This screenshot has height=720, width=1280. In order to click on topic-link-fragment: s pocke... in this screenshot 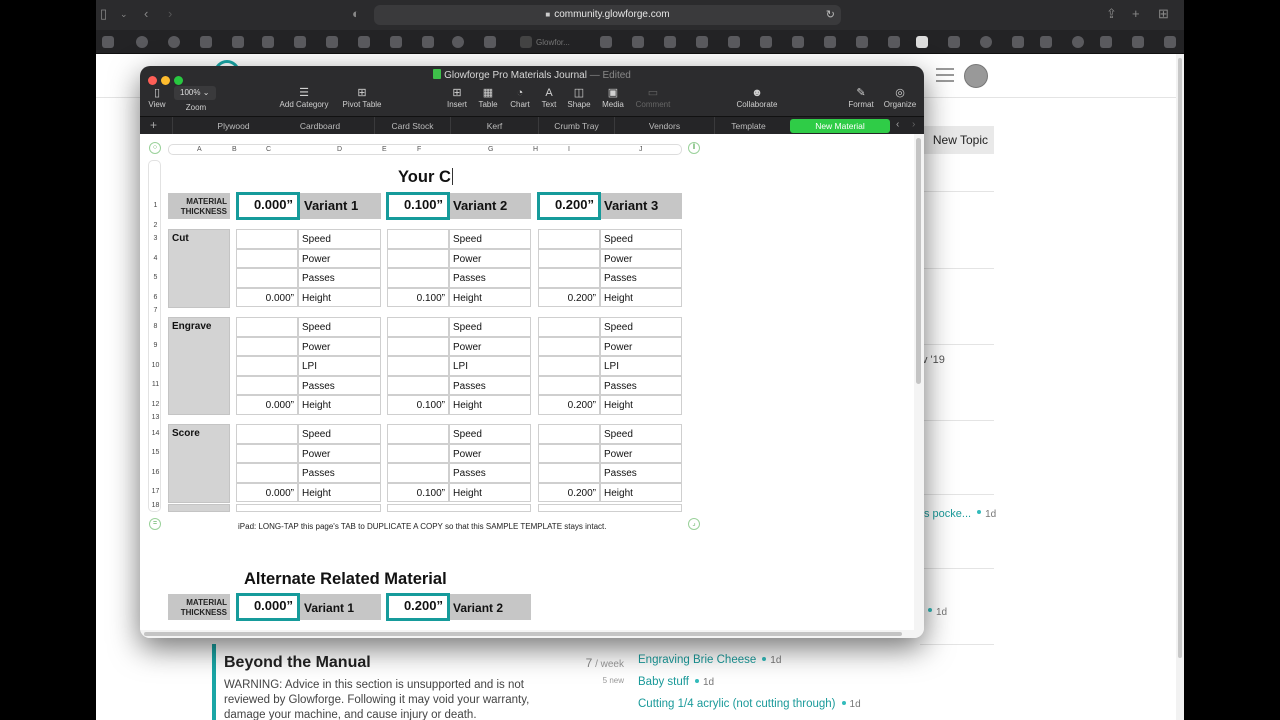, I will do `click(947, 514)`.